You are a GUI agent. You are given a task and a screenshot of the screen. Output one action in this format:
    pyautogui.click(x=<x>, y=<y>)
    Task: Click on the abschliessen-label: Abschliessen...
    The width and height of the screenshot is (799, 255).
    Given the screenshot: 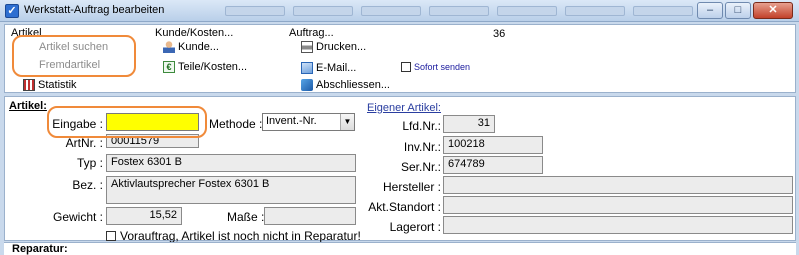 What is the action you would take?
    pyautogui.click(x=353, y=85)
    